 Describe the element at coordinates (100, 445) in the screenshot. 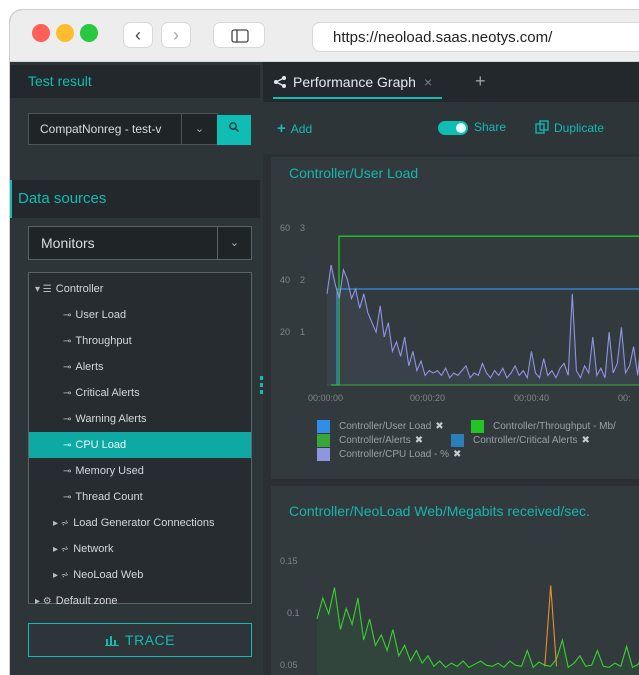

I see `tree-item-label: CPU Load` at that location.